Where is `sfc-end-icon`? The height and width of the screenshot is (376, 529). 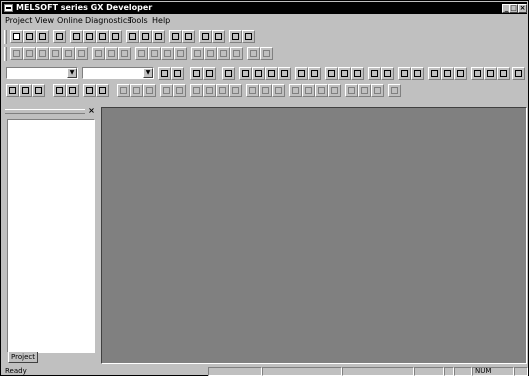 sfc-end-icon is located at coordinates (89, 90).